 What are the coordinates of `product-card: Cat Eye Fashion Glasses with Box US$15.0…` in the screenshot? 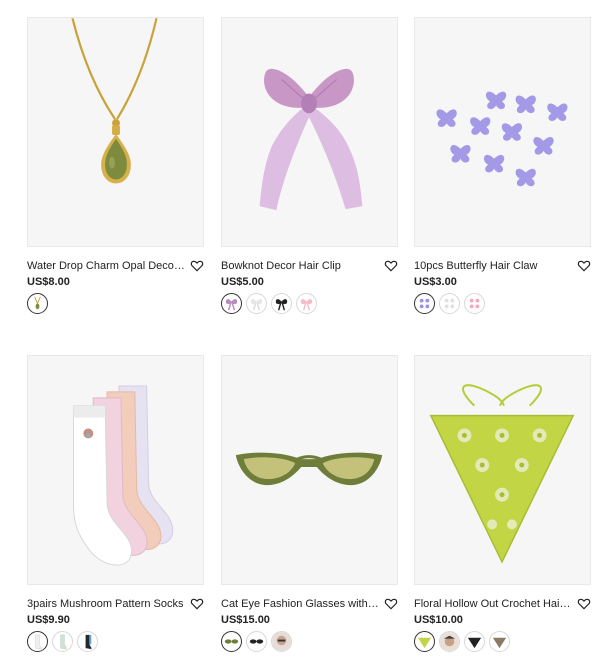 It's located at (309, 503).